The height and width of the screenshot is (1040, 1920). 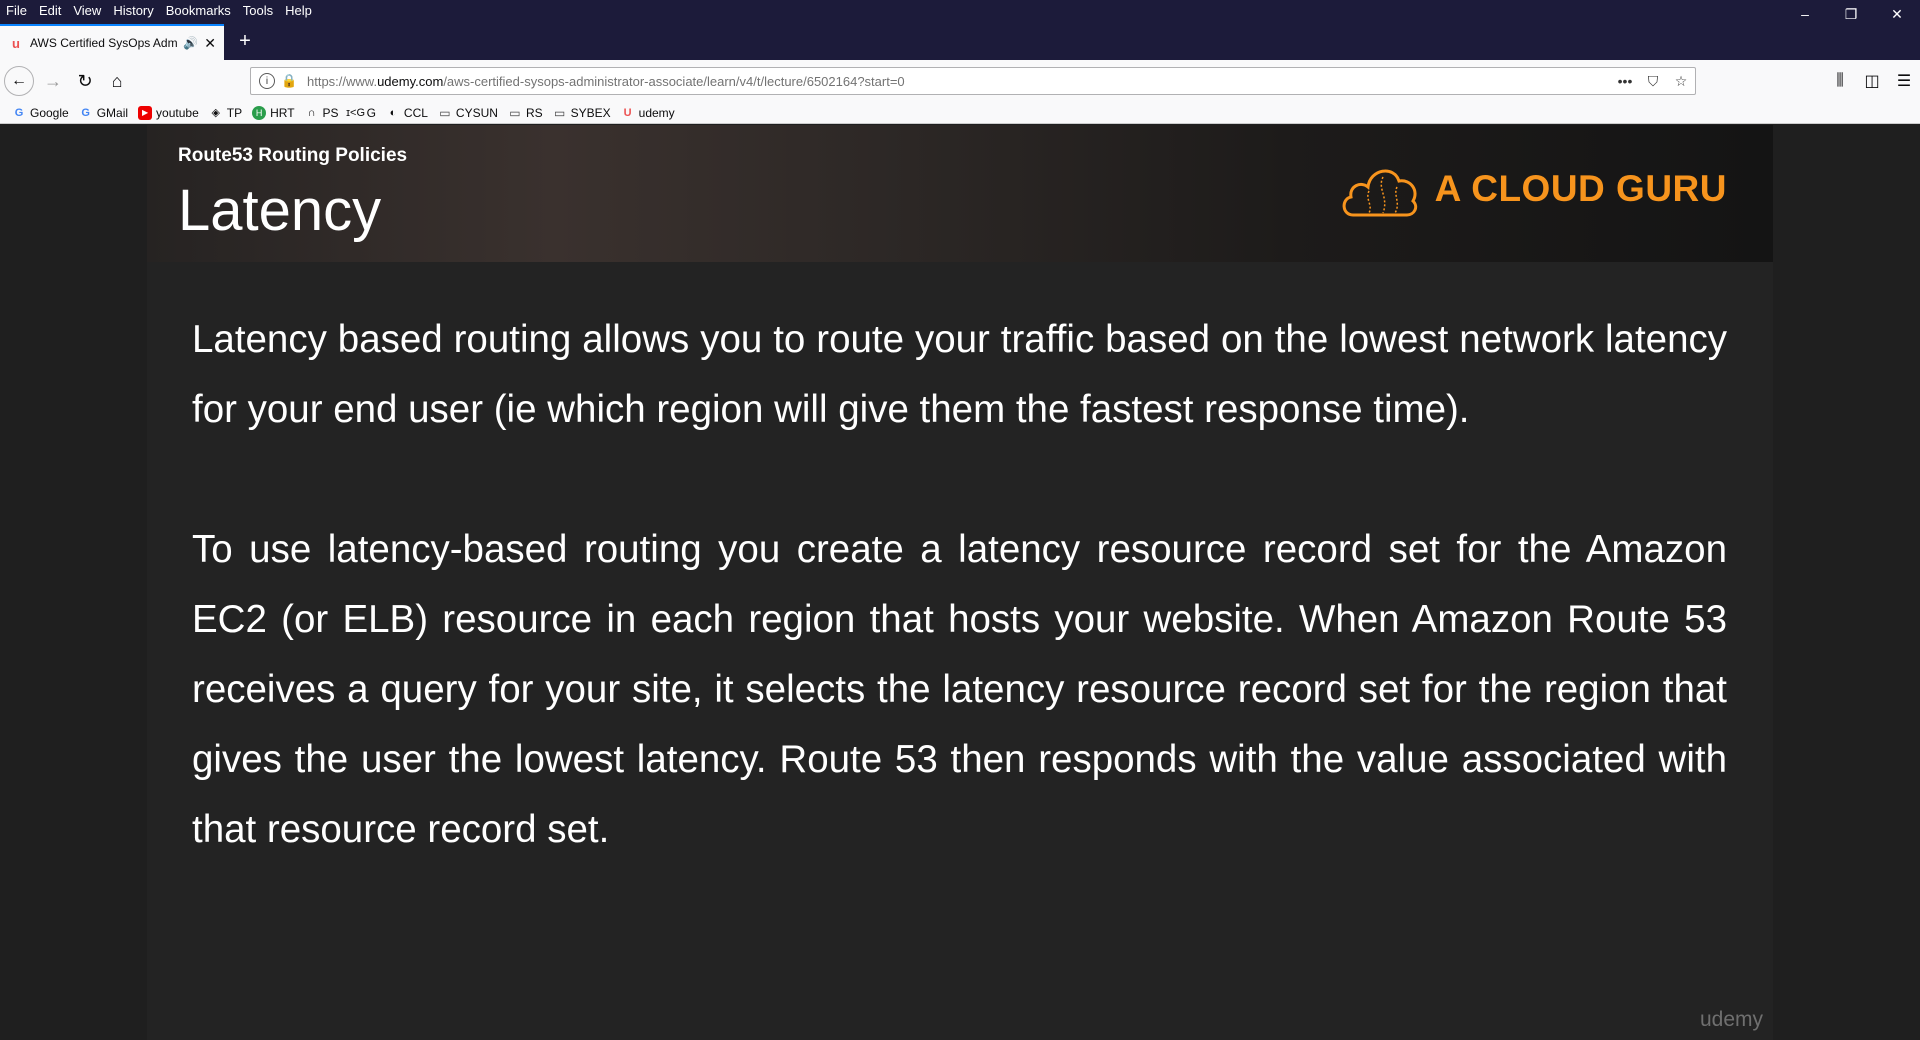 I want to click on reload-icon: ↻, so click(x=85, y=80).